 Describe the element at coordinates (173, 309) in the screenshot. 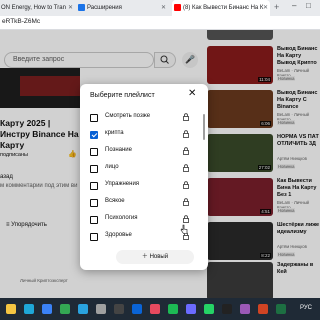

I see `spotify-icon` at that location.